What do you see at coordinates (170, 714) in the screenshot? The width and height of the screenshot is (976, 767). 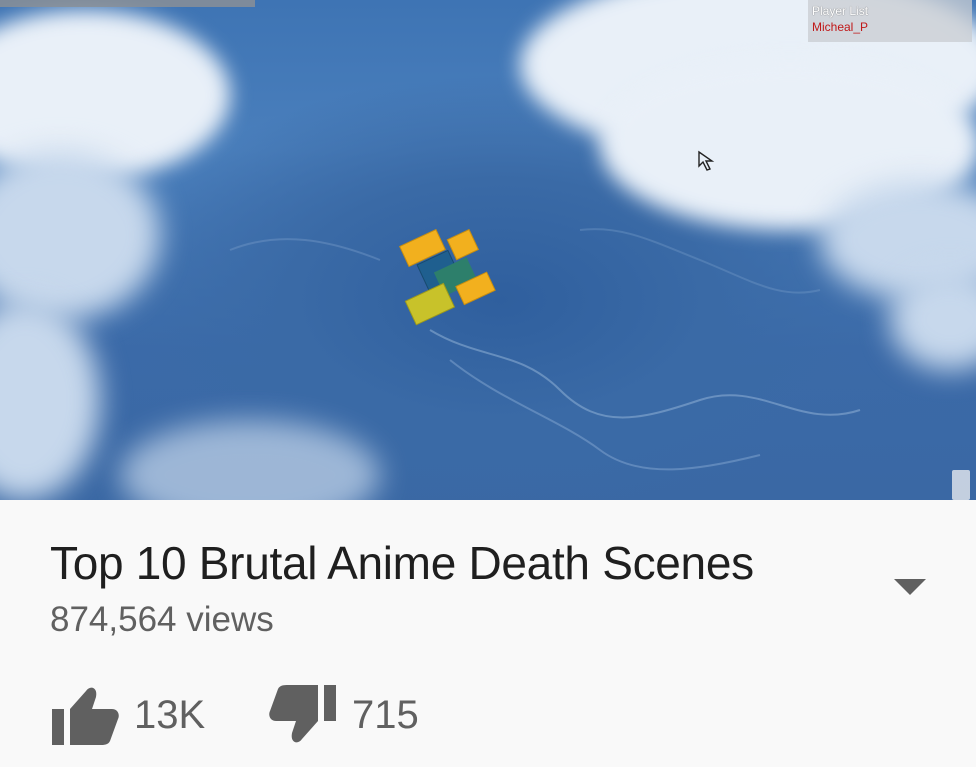 I see `like-count: 13K` at bounding box center [170, 714].